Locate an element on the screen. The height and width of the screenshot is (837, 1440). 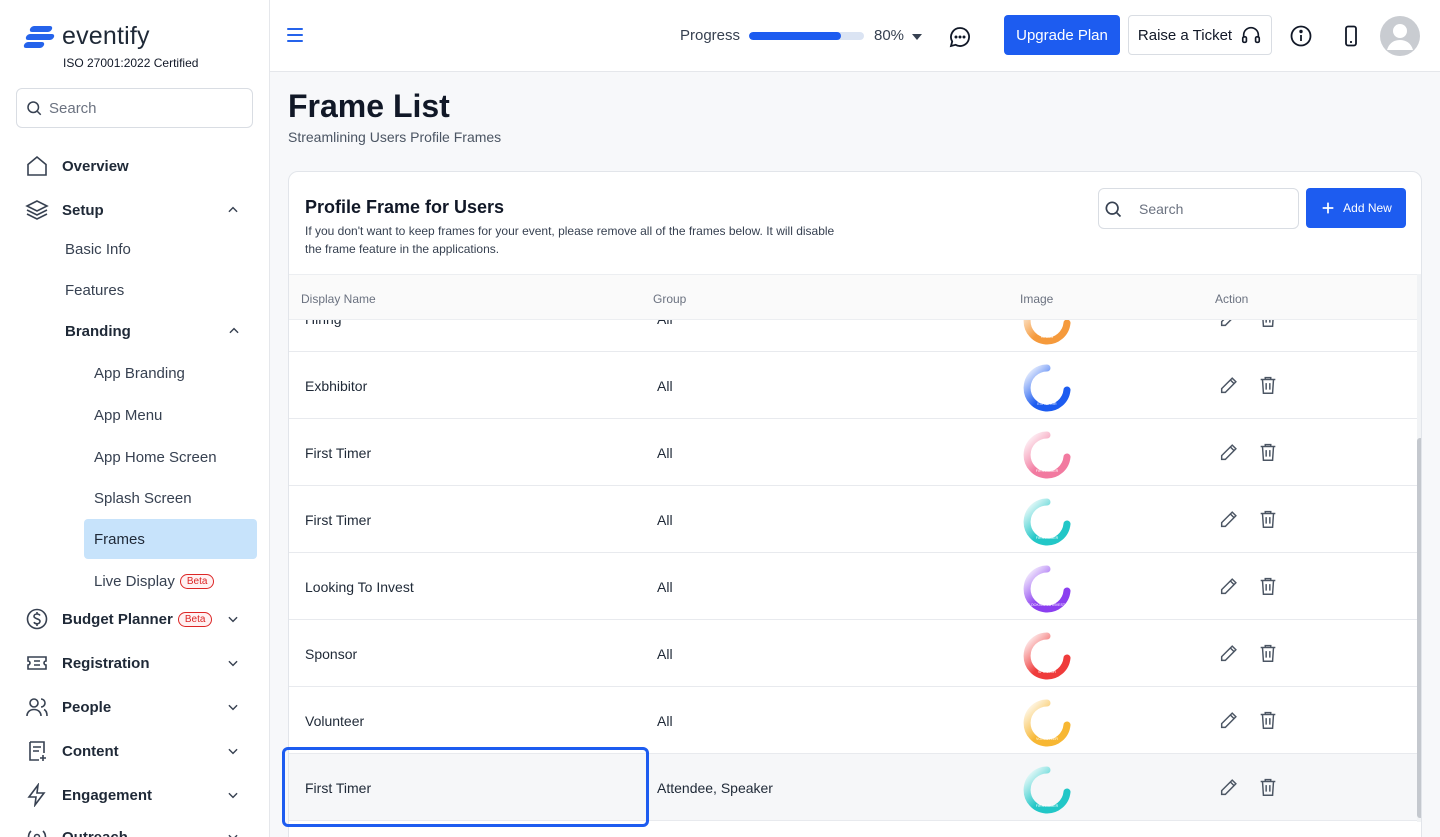
page-title: Frame List is located at coordinates (369, 106).